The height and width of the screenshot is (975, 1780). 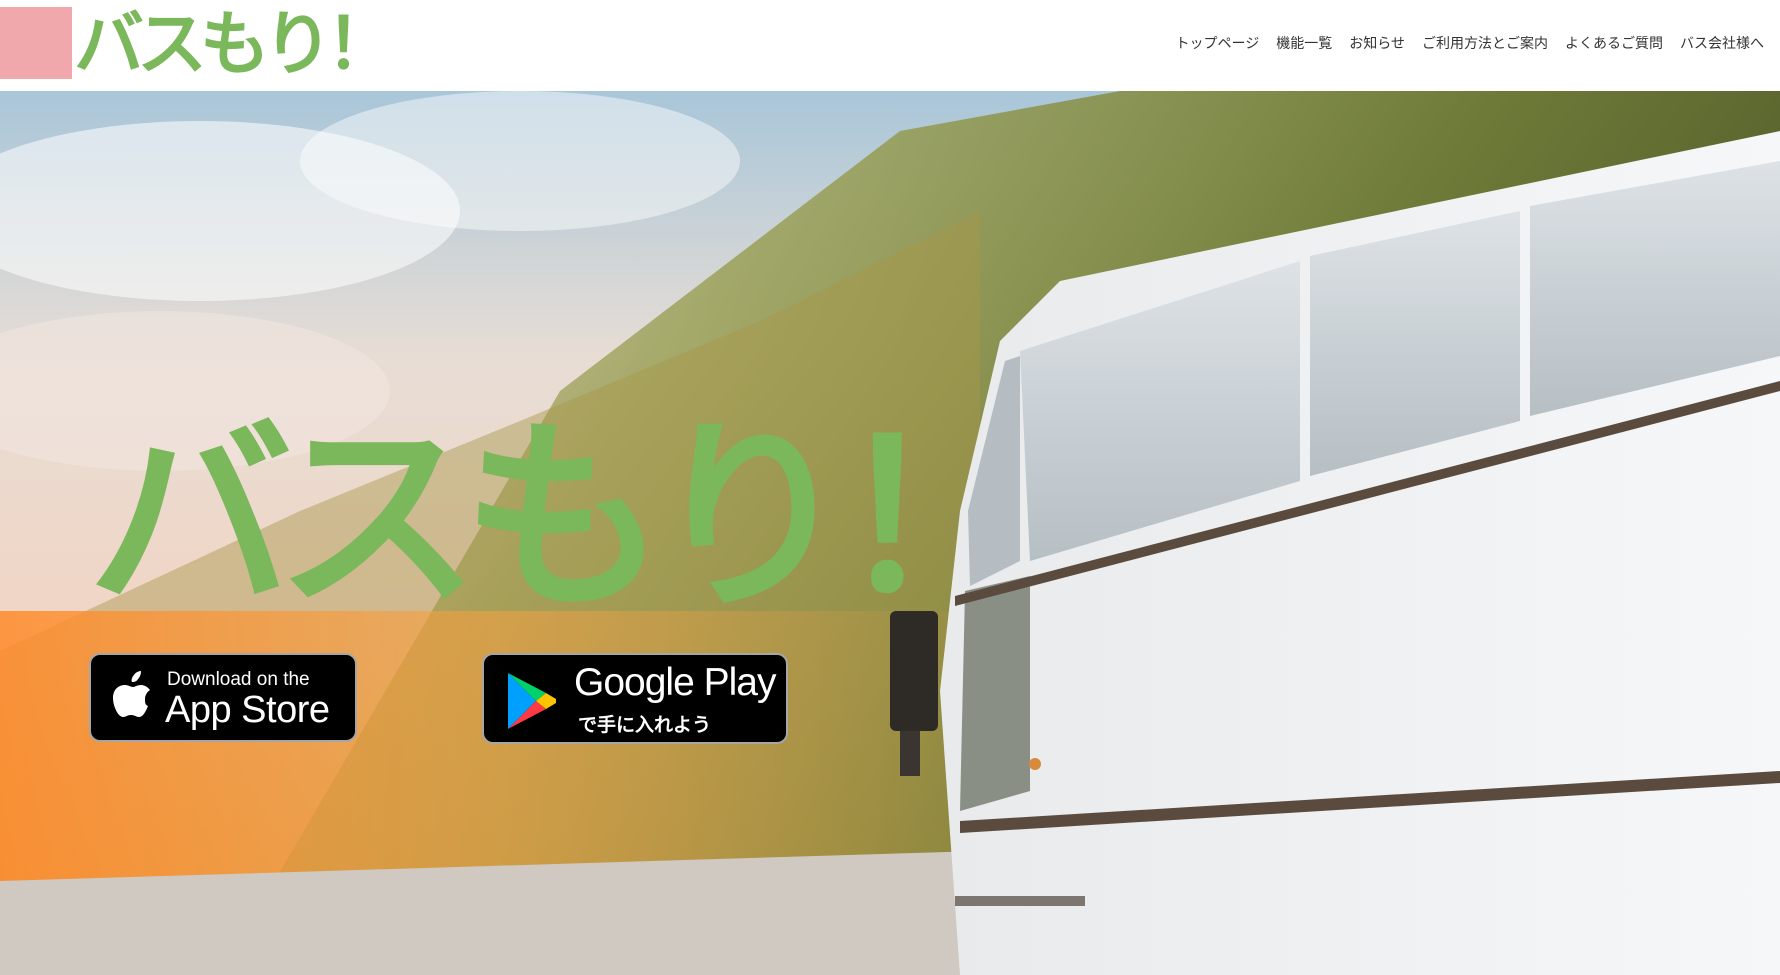 I want to click on hero-title: バスもり！, so click(x=564, y=519).